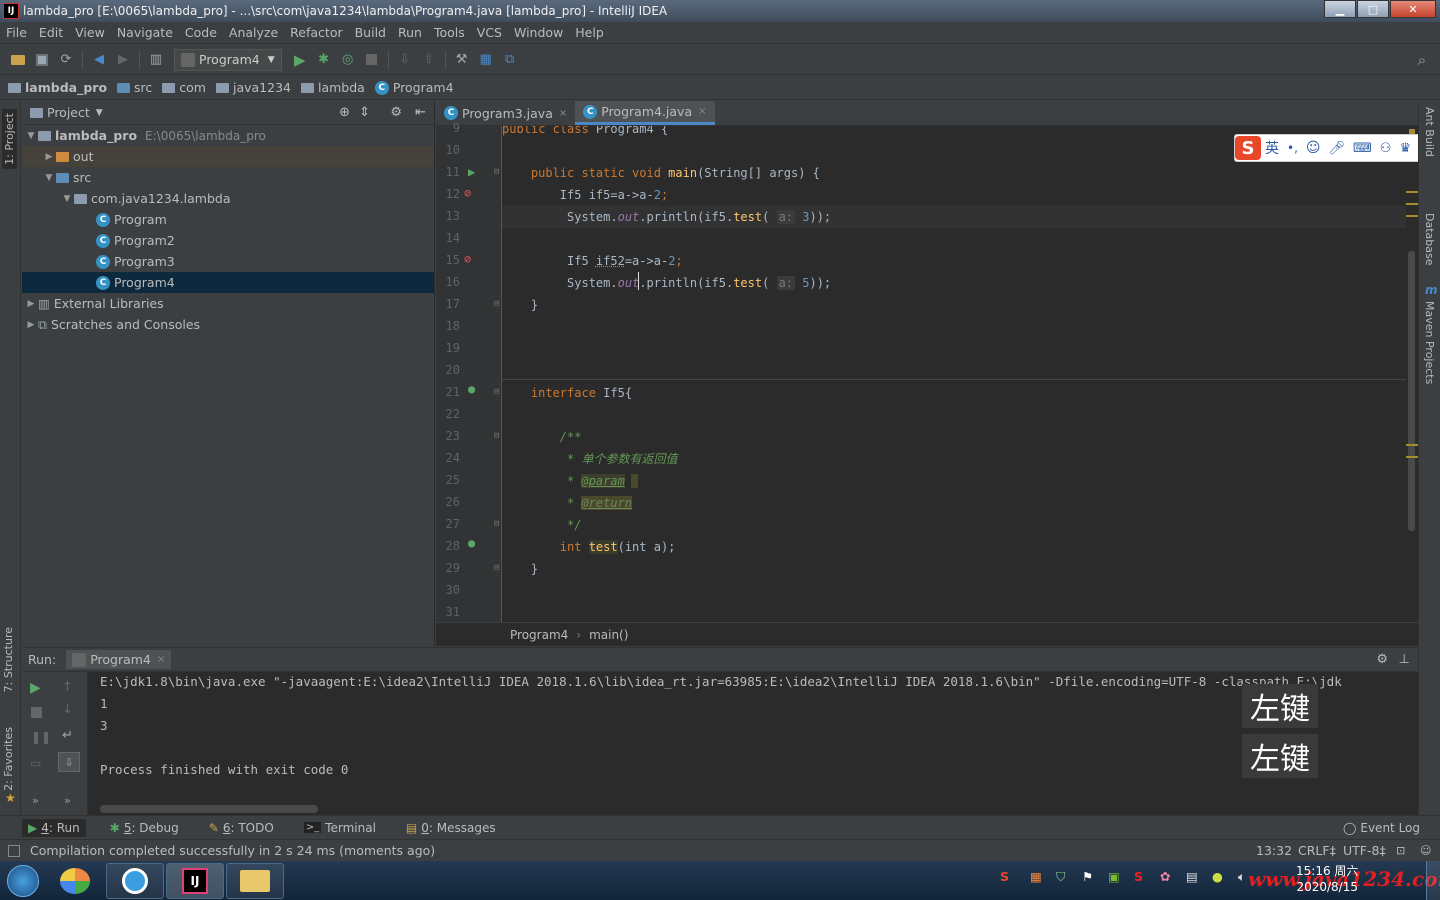 The width and height of the screenshot is (1440, 900). Describe the element at coordinates (228, 240) in the screenshot. I see `tree-item-program2: C Program2` at that location.